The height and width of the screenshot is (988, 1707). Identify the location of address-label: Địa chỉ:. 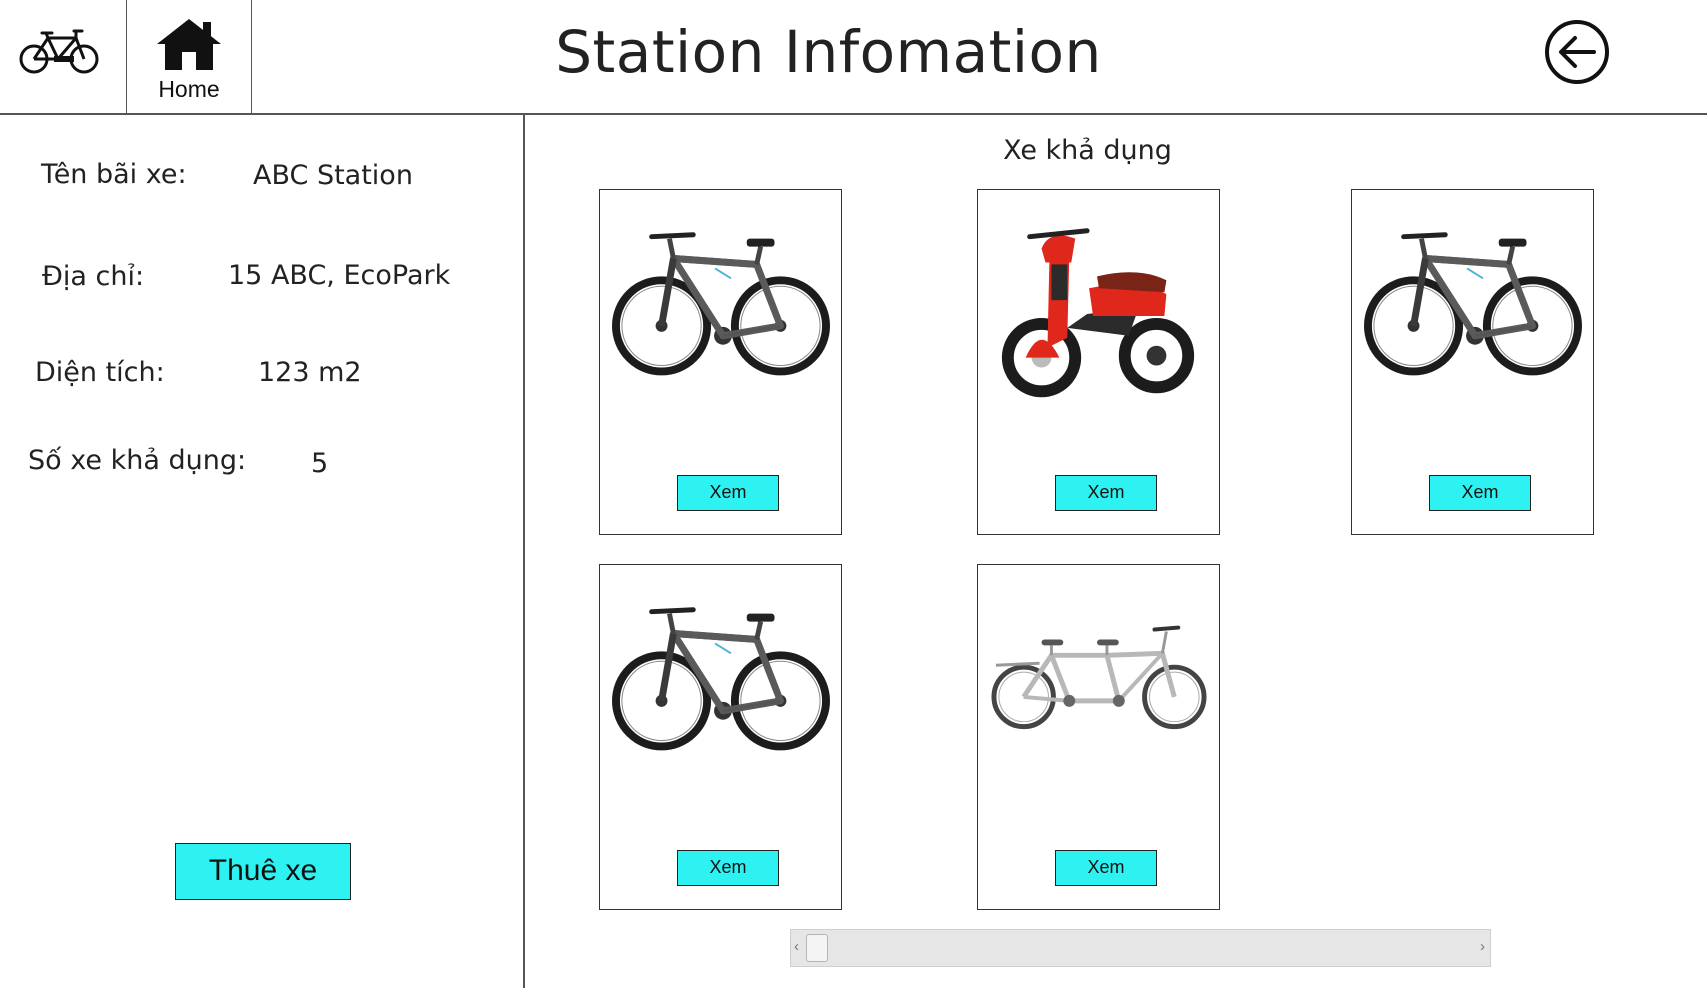
(93, 276).